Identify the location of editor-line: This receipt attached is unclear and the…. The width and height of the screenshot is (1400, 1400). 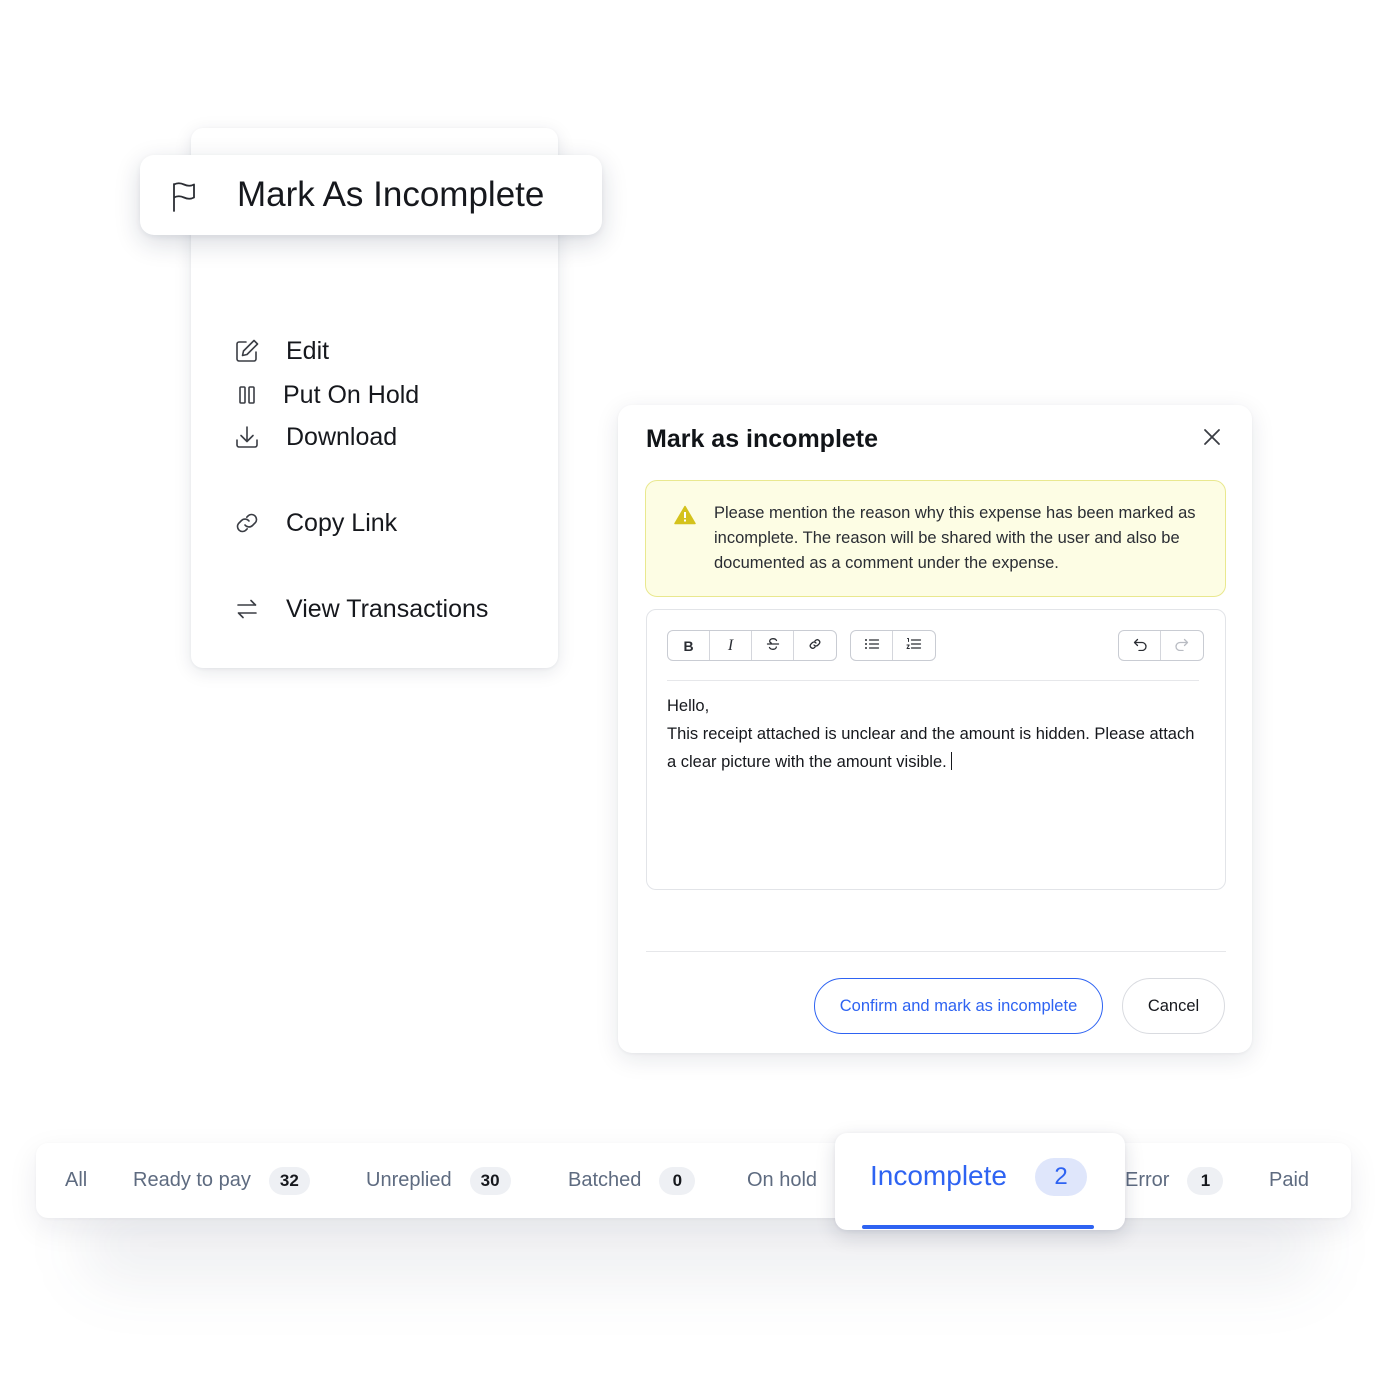
(931, 748).